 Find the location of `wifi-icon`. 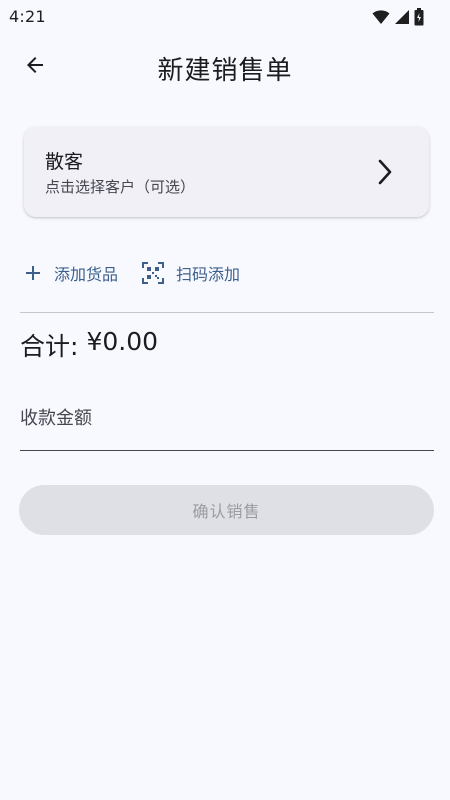

wifi-icon is located at coordinates (381, 17).